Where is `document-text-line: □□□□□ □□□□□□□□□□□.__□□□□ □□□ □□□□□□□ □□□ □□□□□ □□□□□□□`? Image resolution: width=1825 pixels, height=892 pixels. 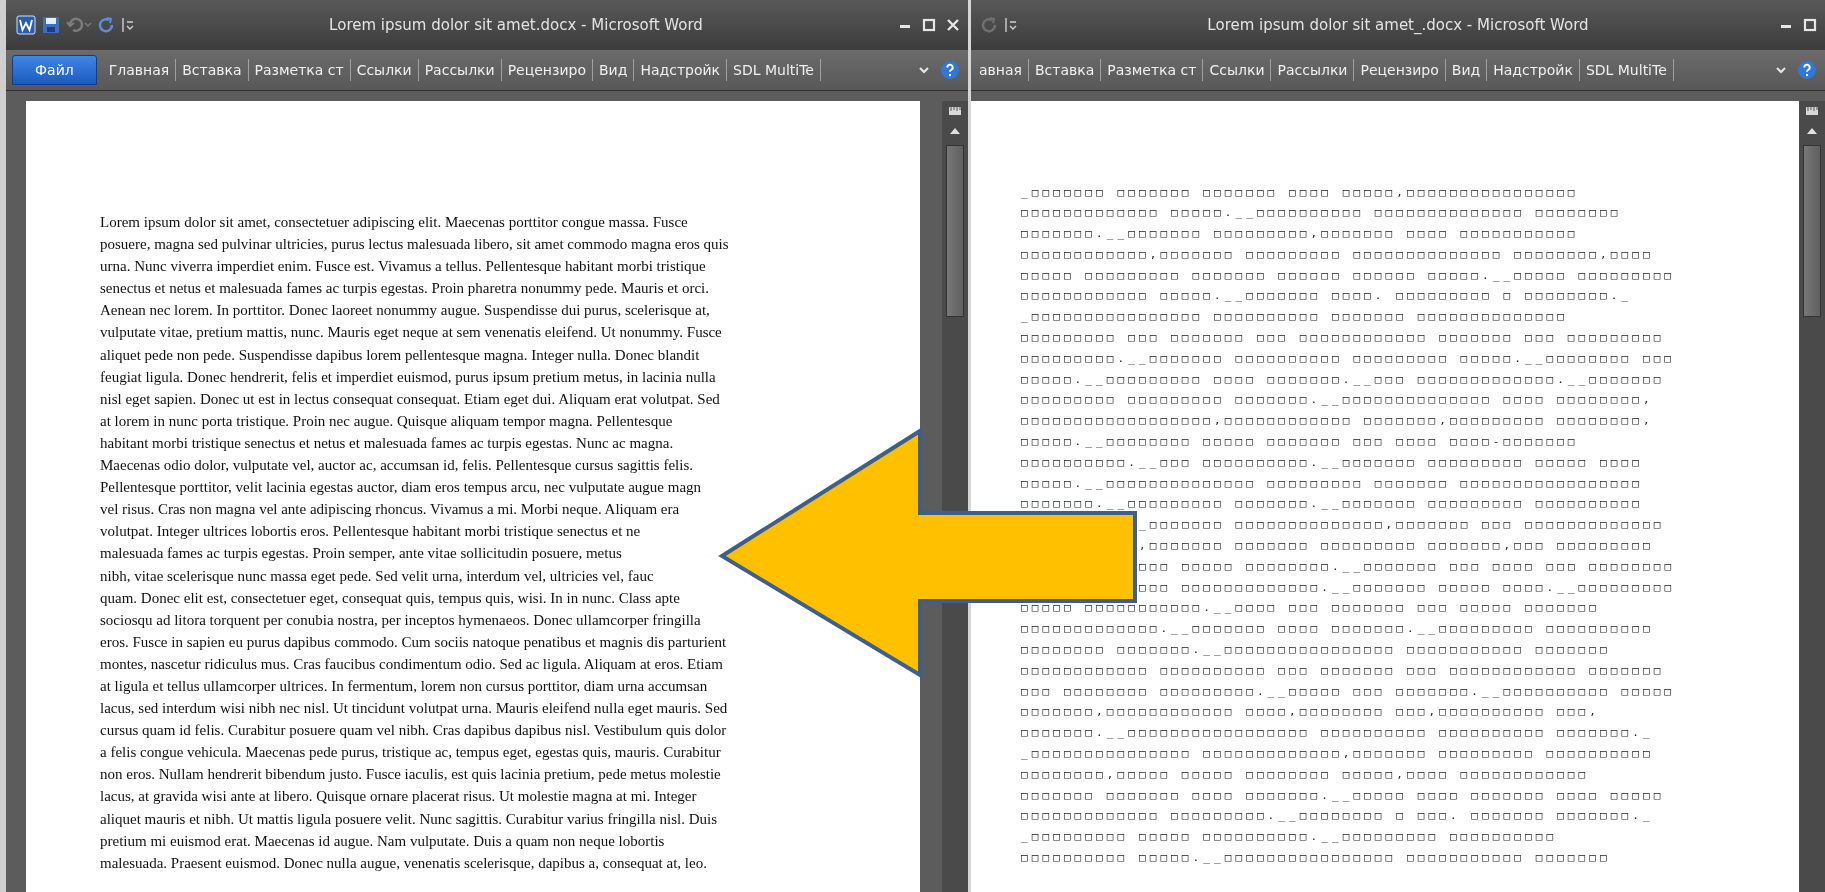
document-text-line: □□□□□ □□□□□□□□□□□.__□□□□ □□□ □□□□□□□ □□□ □□□□□ □□□□□□□ is located at coordinates (1311, 608).